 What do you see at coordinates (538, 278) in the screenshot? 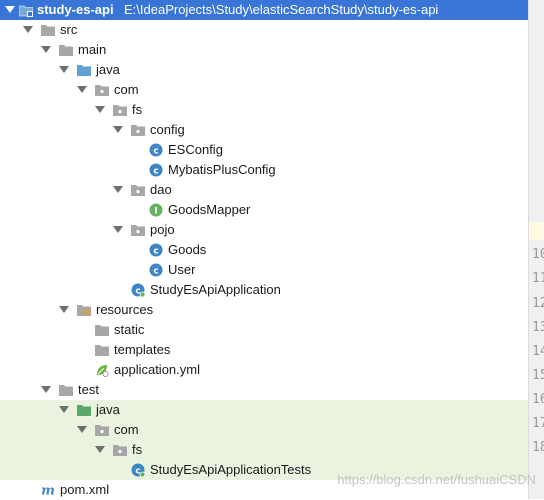
I see `line-number: 11` at bounding box center [538, 278].